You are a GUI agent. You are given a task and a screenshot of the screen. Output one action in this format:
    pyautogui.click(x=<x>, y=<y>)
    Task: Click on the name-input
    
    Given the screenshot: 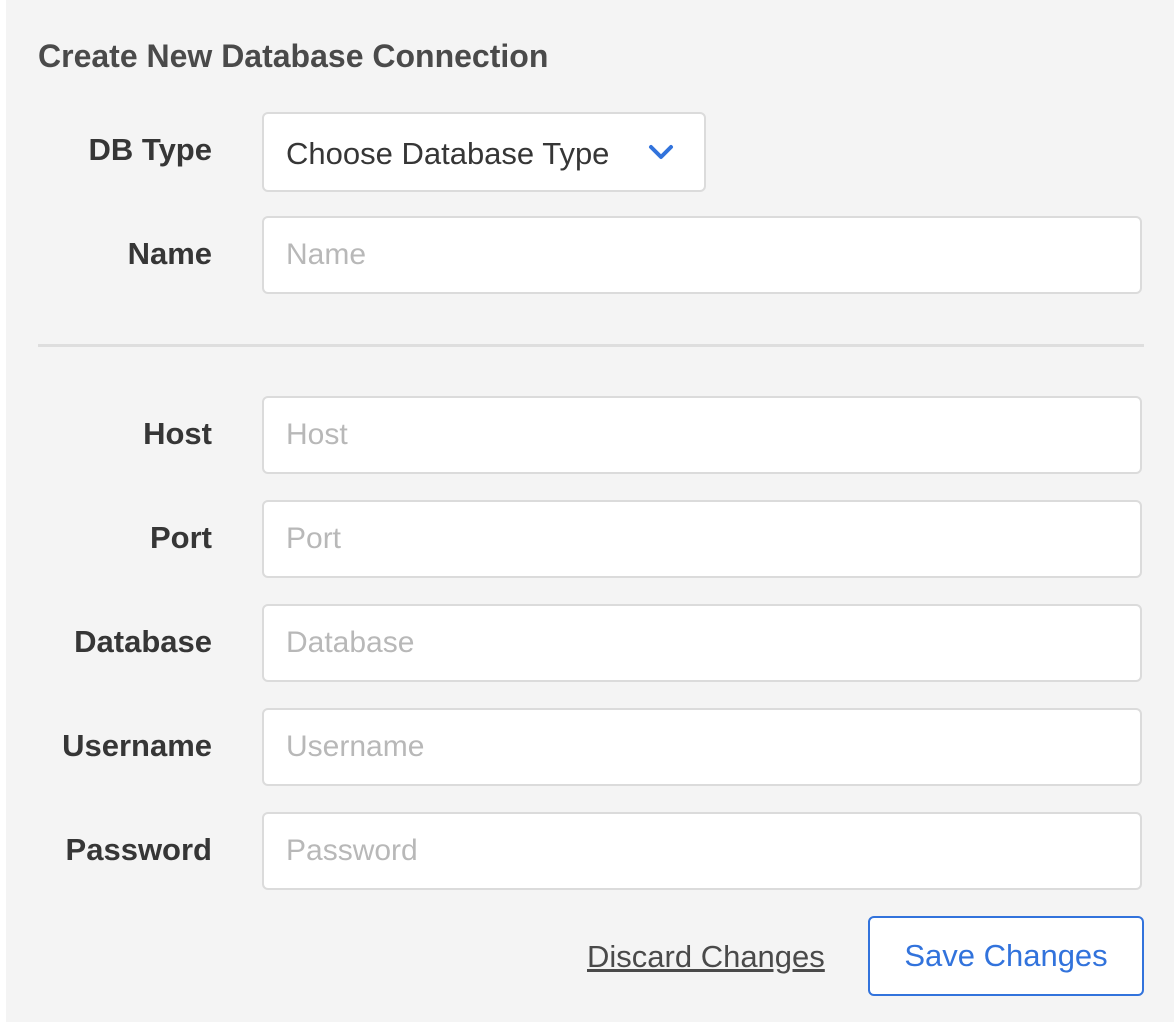 What is the action you would take?
    pyautogui.click(x=702, y=255)
    